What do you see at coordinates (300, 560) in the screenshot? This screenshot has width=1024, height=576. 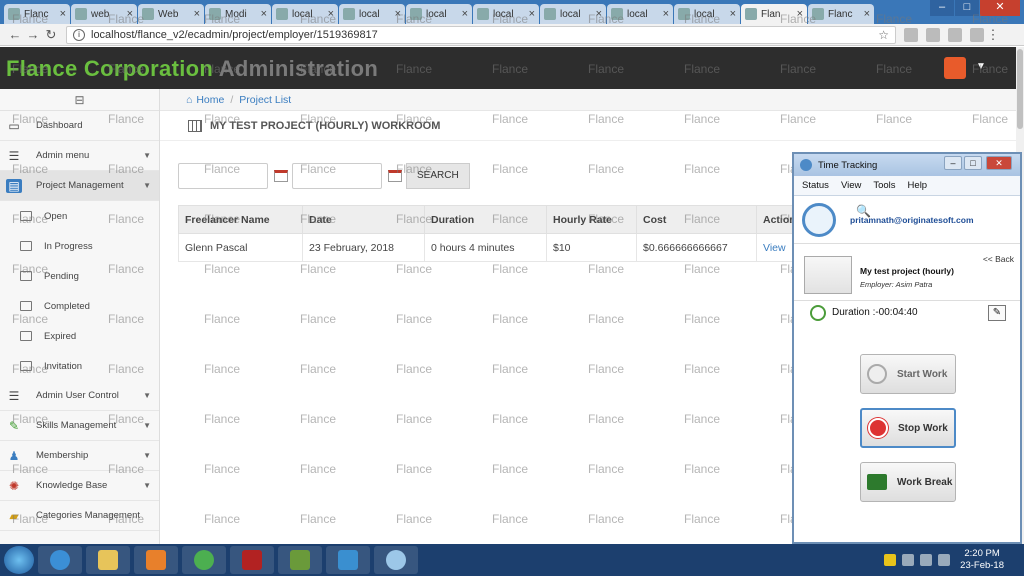 I see `taskbar-editor-icon` at bounding box center [300, 560].